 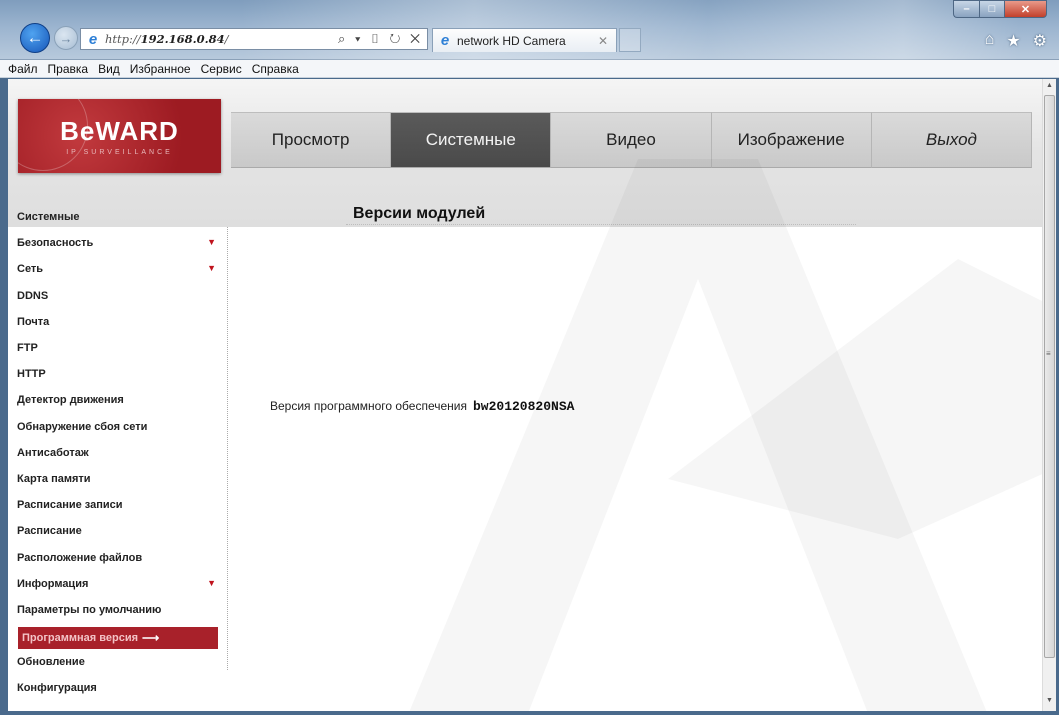 I want to click on sidebar-item-label: Параметры по умолчанию, so click(x=89, y=609).